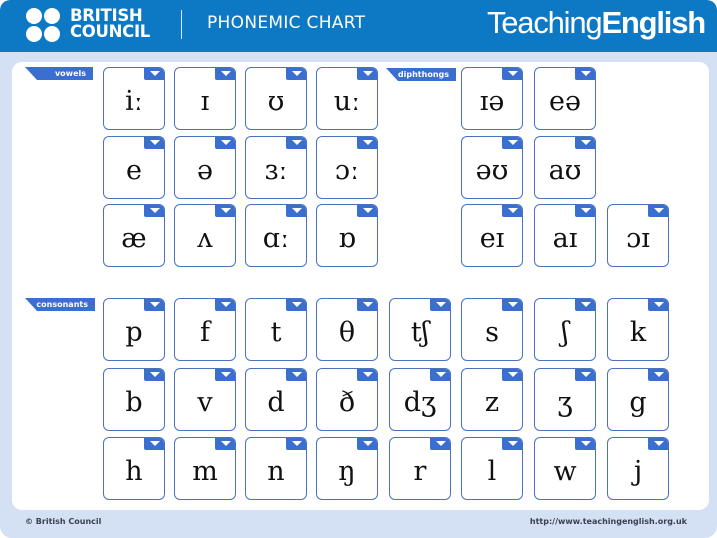 This screenshot has height=538, width=717. I want to click on diphthong-tile: əʊ, so click(492, 167).